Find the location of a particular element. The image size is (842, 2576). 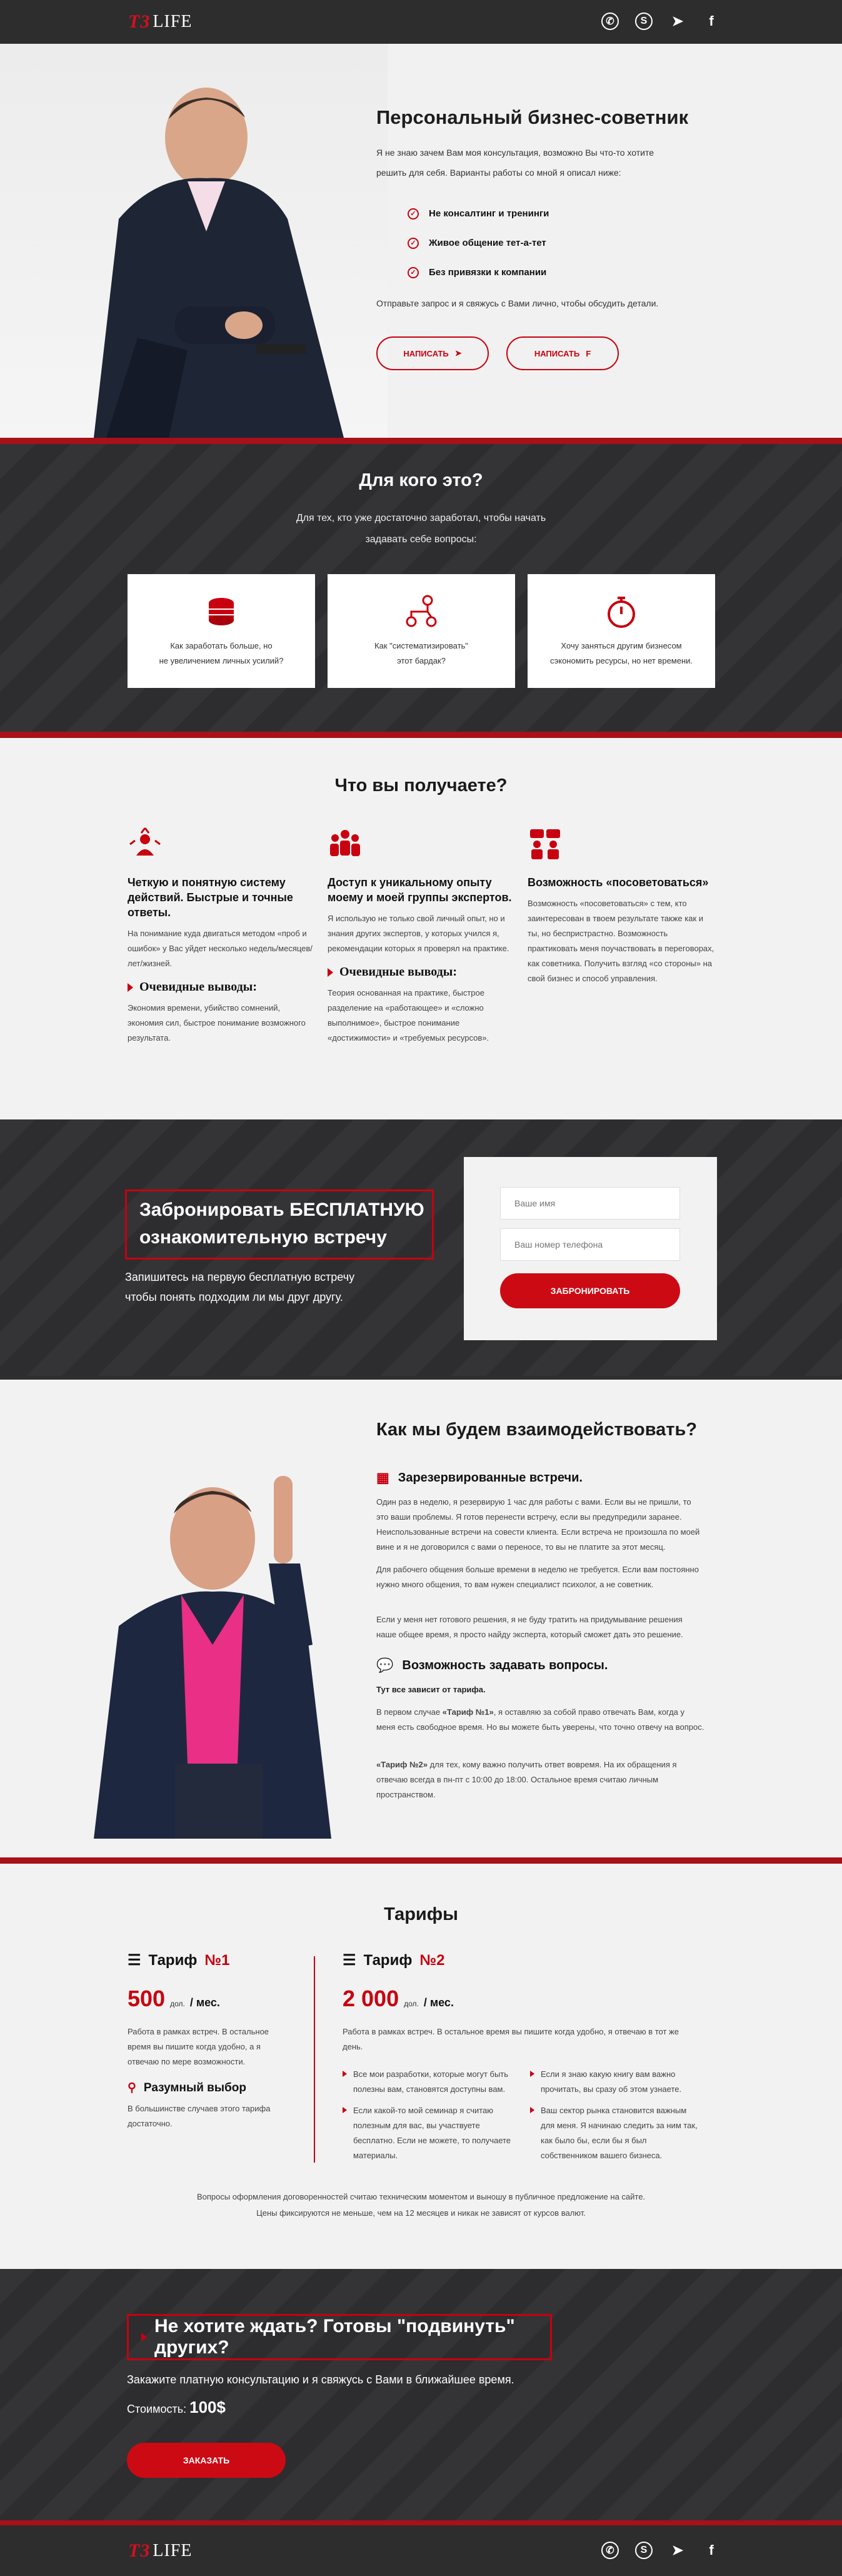

top-navbar: T3 LIFE ✆ S ➤ f is located at coordinates (421, 22).